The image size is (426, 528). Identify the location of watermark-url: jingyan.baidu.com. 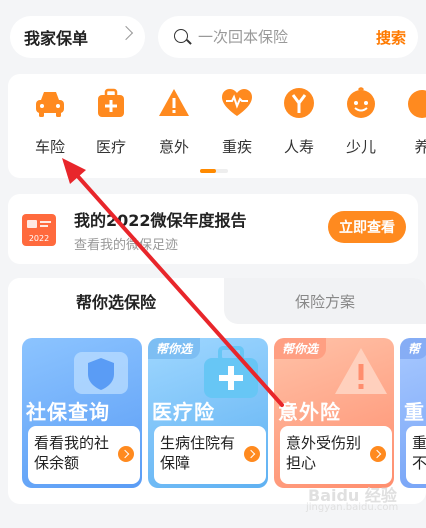
(352, 507).